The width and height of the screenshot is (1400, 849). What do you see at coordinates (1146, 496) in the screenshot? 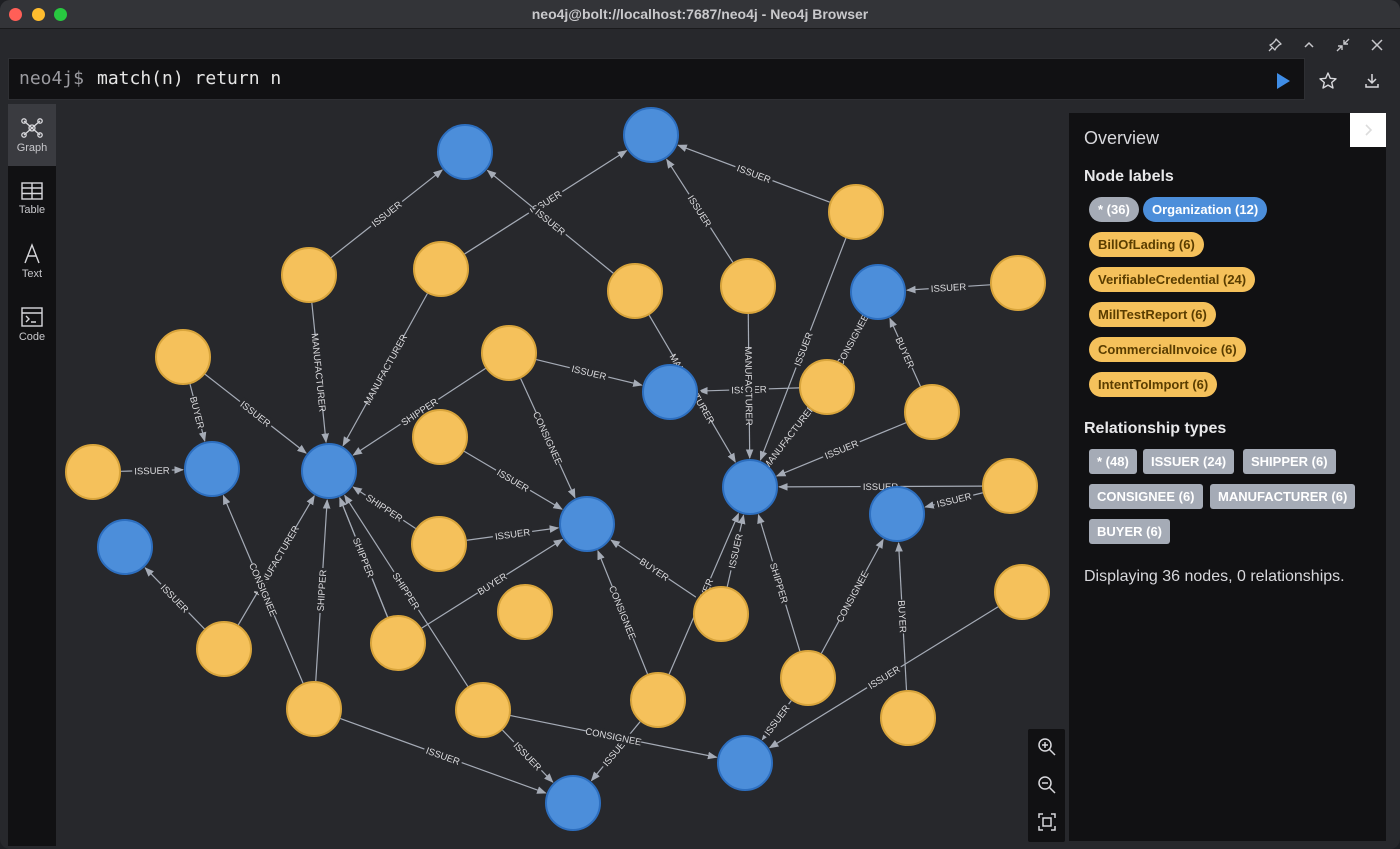
I see `relationship-type-tag: CONSIGNEE (6)` at bounding box center [1146, 496].